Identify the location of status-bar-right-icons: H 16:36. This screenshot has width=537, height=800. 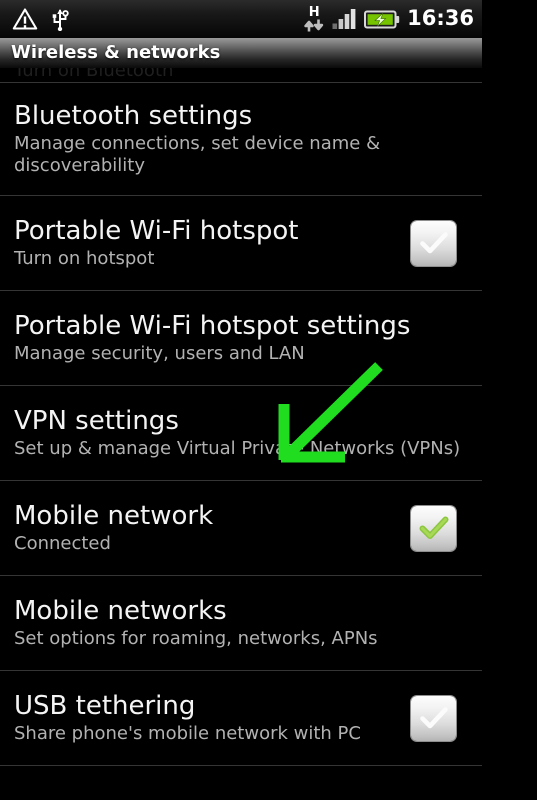
(389, 18).